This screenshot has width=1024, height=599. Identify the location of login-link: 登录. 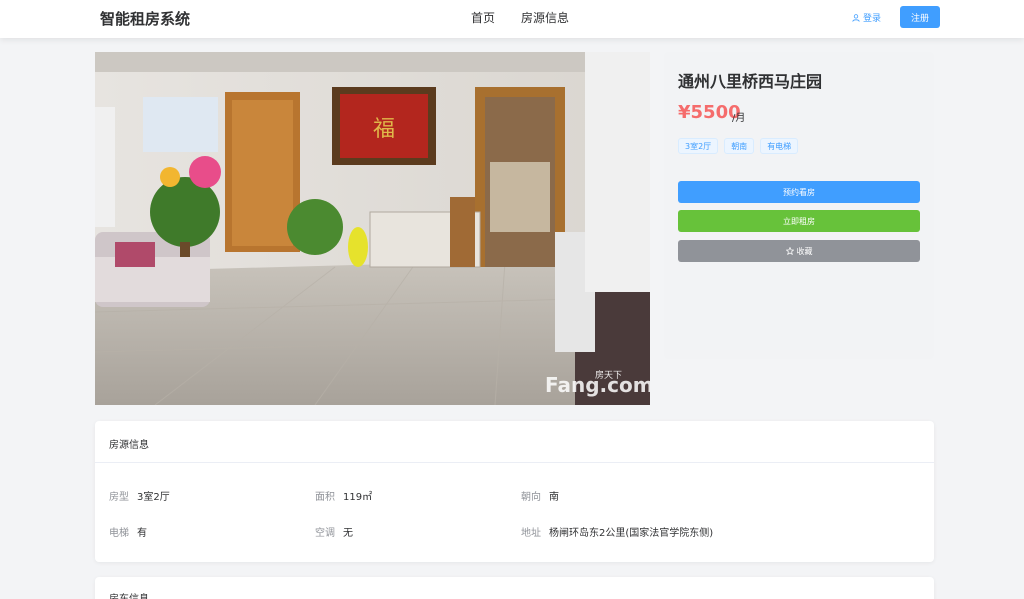
(866, 17).